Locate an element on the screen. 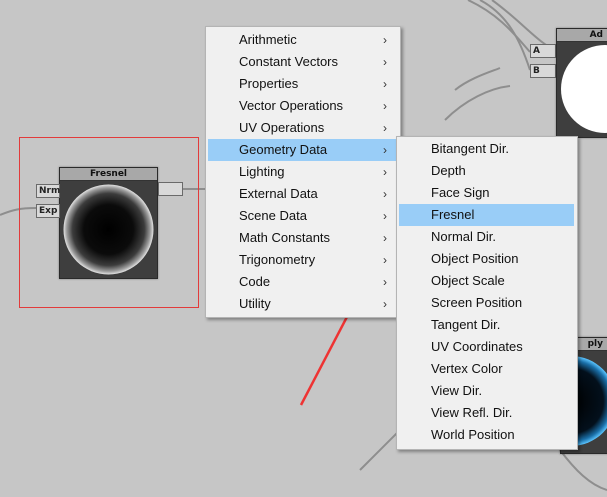  submenu-item-normal-dir: Normal Dir. is located at coordinates (486, 237).